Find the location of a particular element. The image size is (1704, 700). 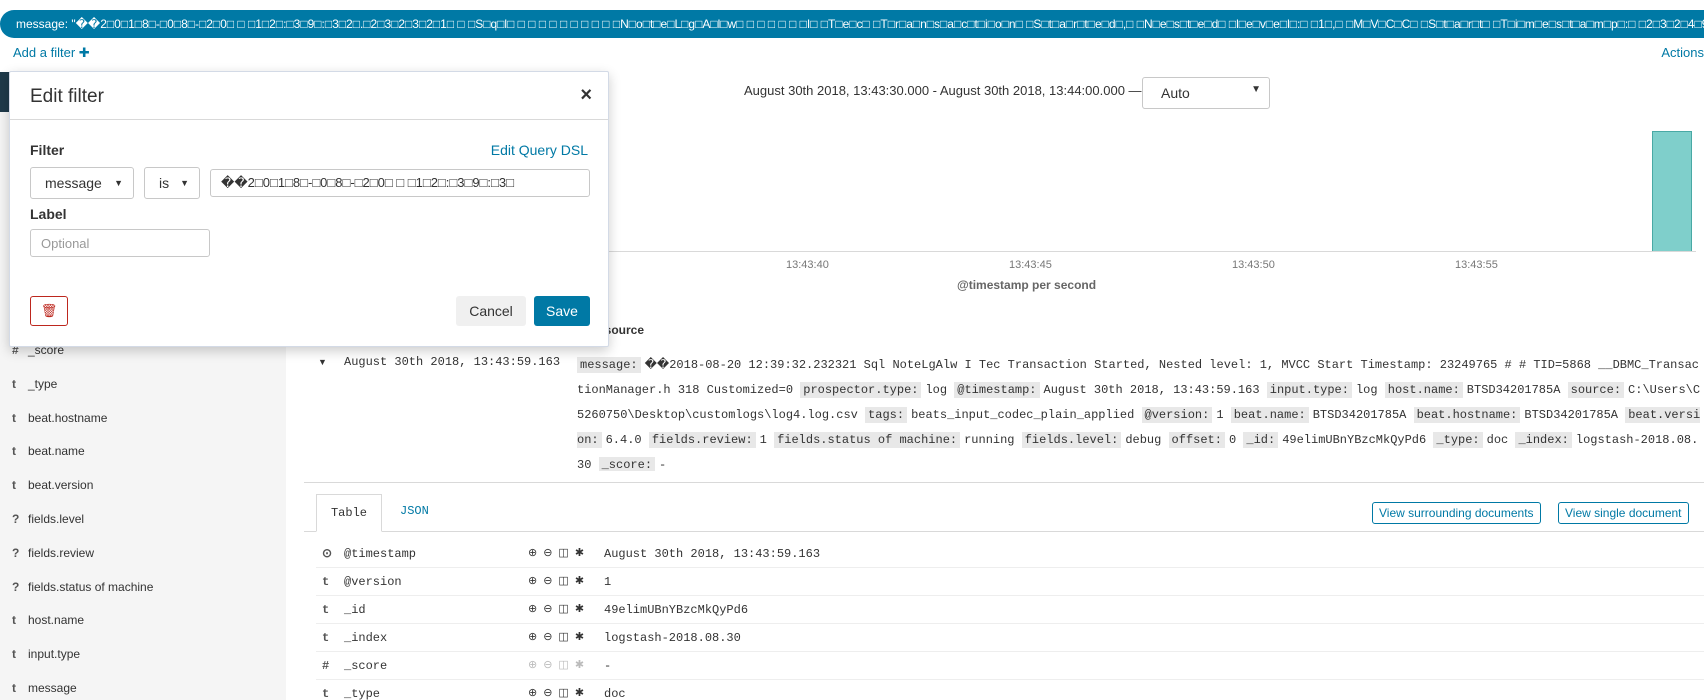

field-name: @timestamp is located at coordinates (380, 554).